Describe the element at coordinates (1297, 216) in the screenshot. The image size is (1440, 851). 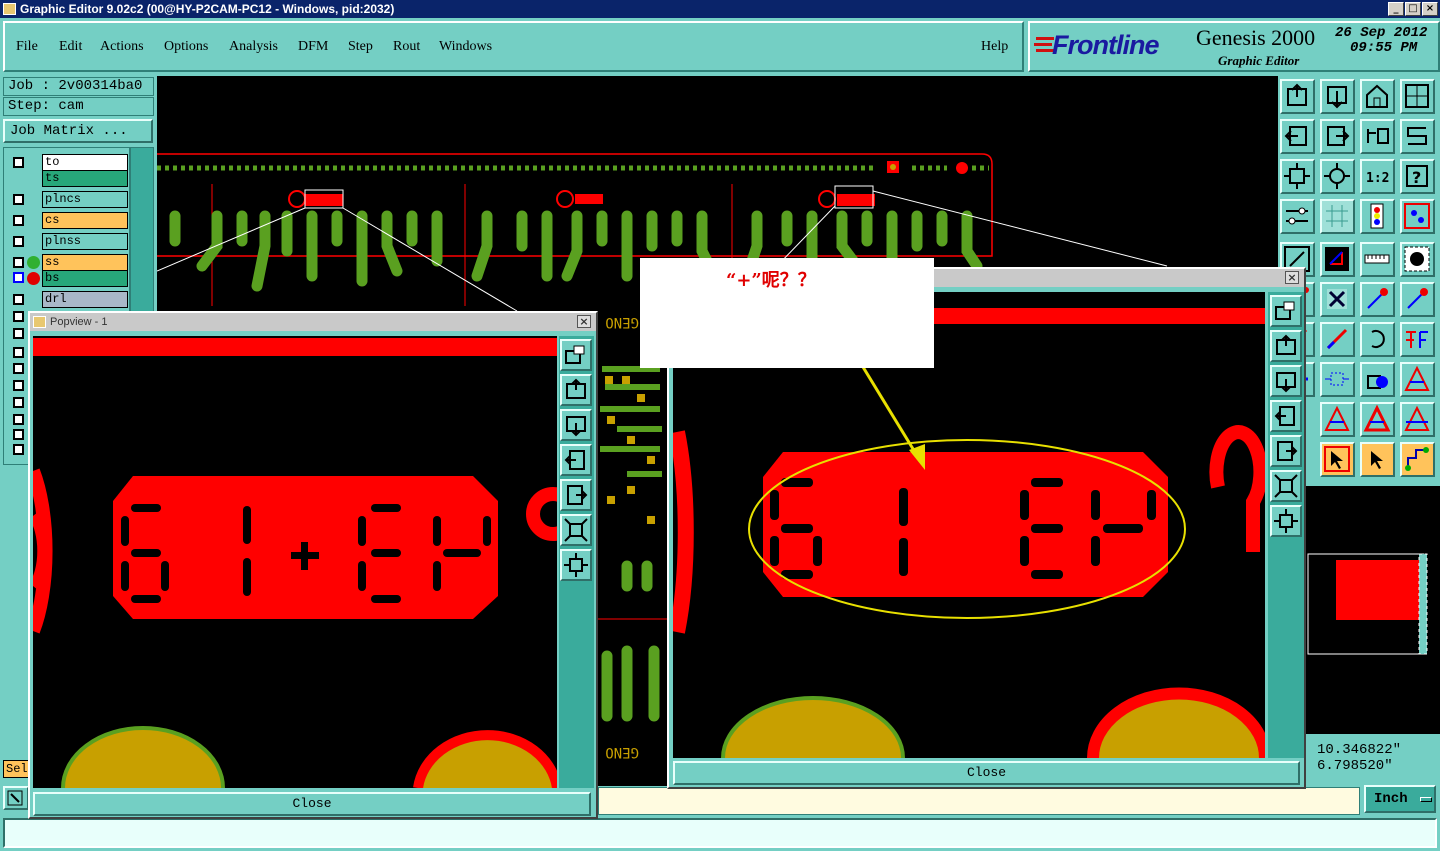
I see `snap-settings-button` at that location.